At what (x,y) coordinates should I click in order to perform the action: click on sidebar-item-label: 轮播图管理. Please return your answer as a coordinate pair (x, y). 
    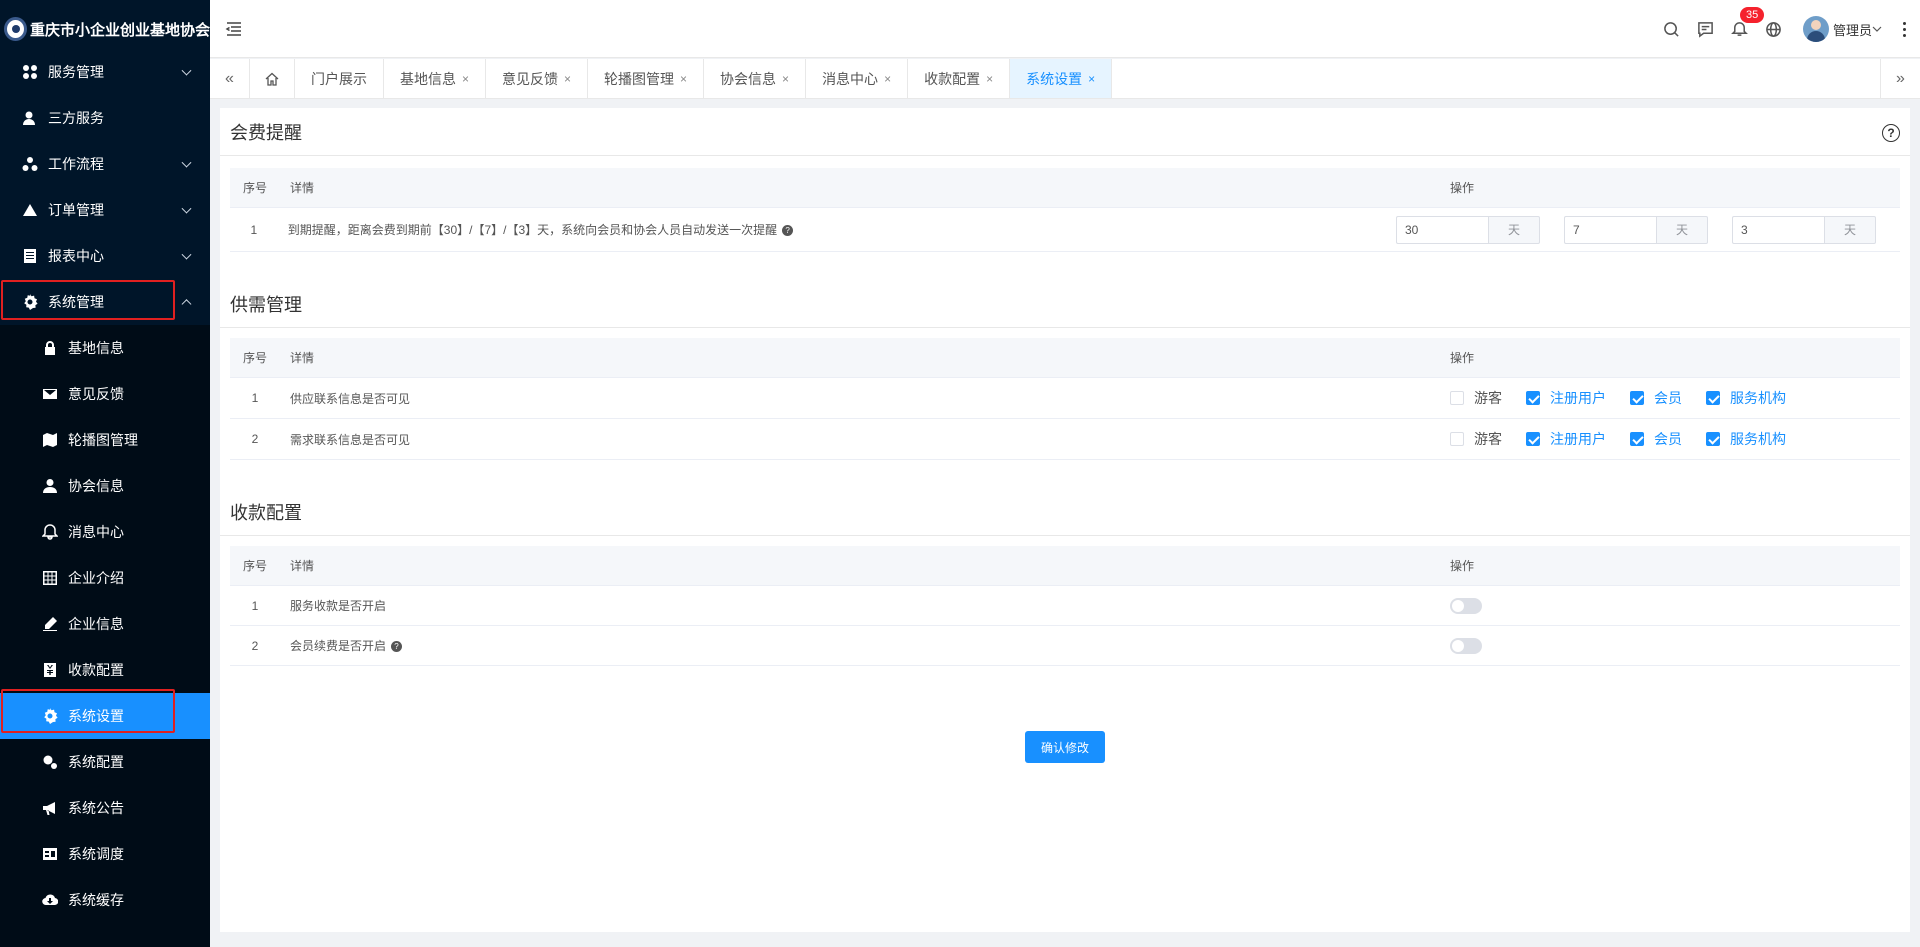
    Looking at the image, I should click on (103, 440).